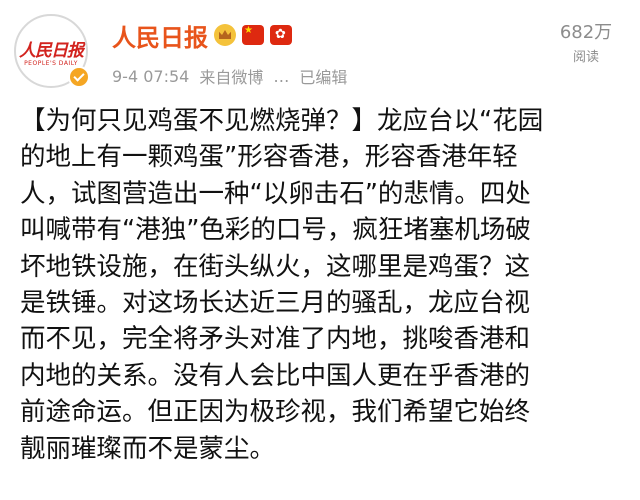 The image size is (640, 500). What do you see at coordinates (275, 266) in the screenshot?
I see `post-line: 坏地铁设施，在街头纵火，这哪里是鸡蛋？这` at bounding box center [275, 266].